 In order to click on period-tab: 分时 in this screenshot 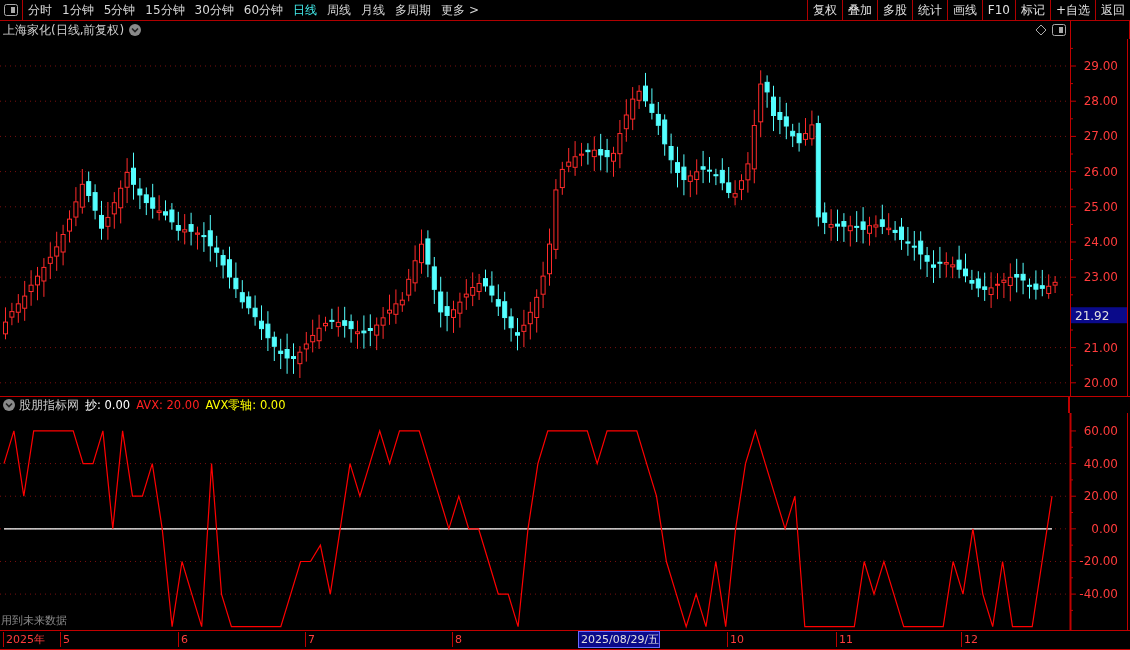, I will do `click(40, 10)`.